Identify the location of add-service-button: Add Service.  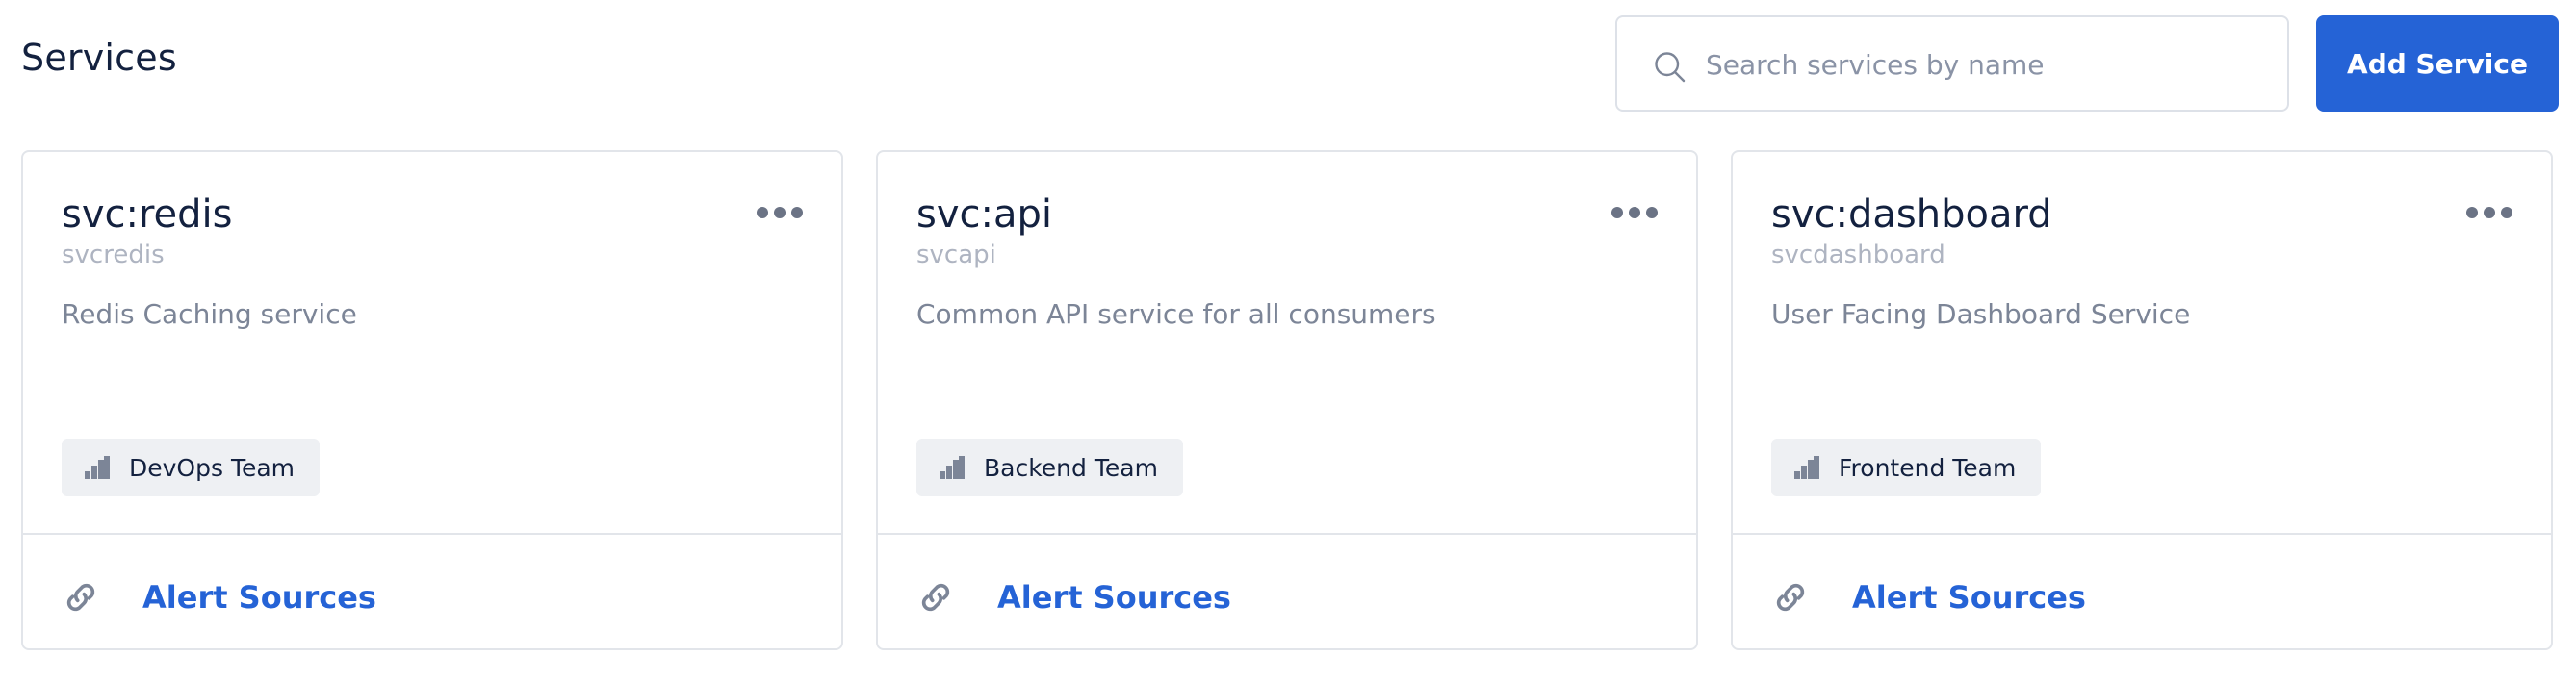
(2438, 63).